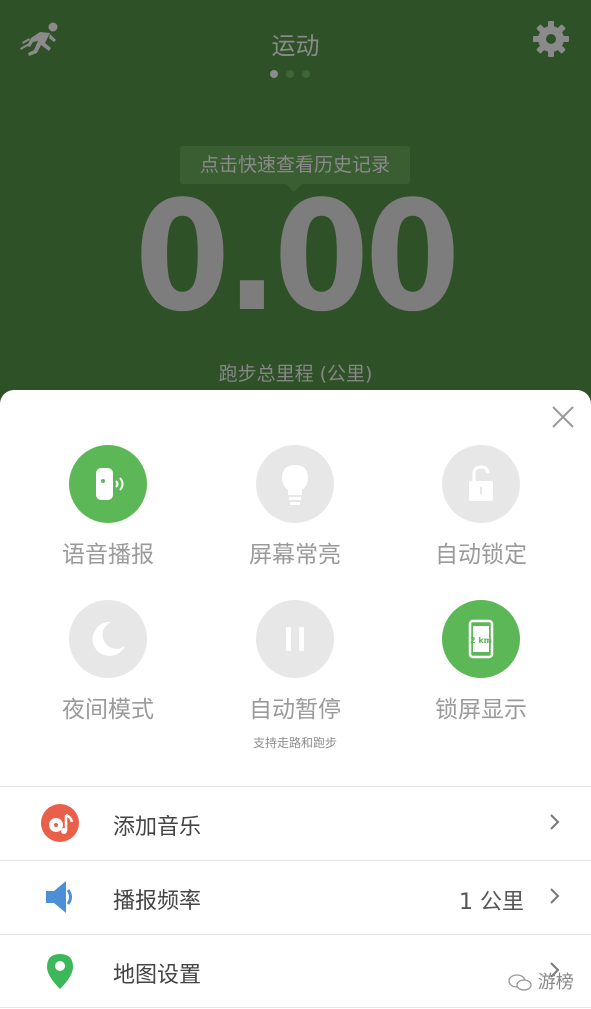 This screenshot has width=591, height=1009. I want to click on night-mode-toggle: 夜间模式, so click(108, 662).